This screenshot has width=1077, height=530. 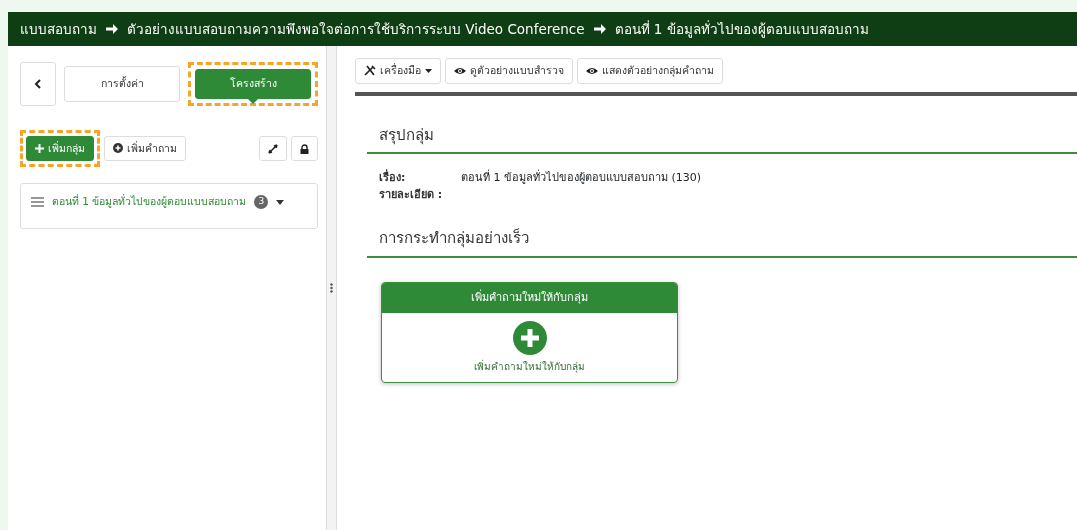 I want to click on field-label: รายละเอียด :, so click(x=411, y=194).